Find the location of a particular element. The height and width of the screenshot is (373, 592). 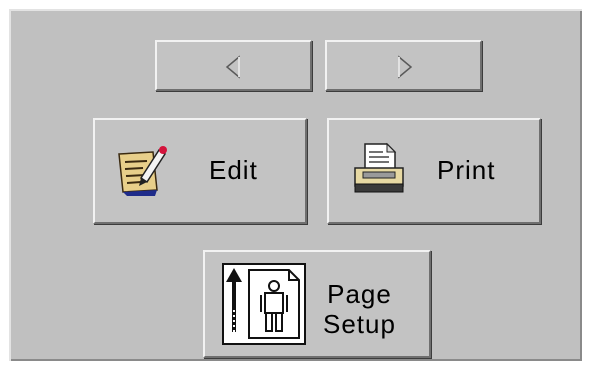

print-label: Print is located at coordinates (466, 170).